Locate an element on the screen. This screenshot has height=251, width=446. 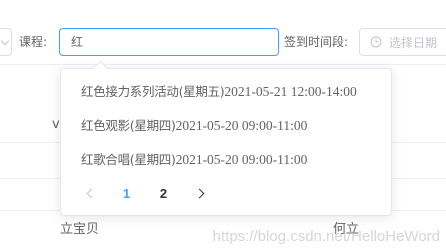
date-picker: 选择日期 is located at coordinates (402, 42).